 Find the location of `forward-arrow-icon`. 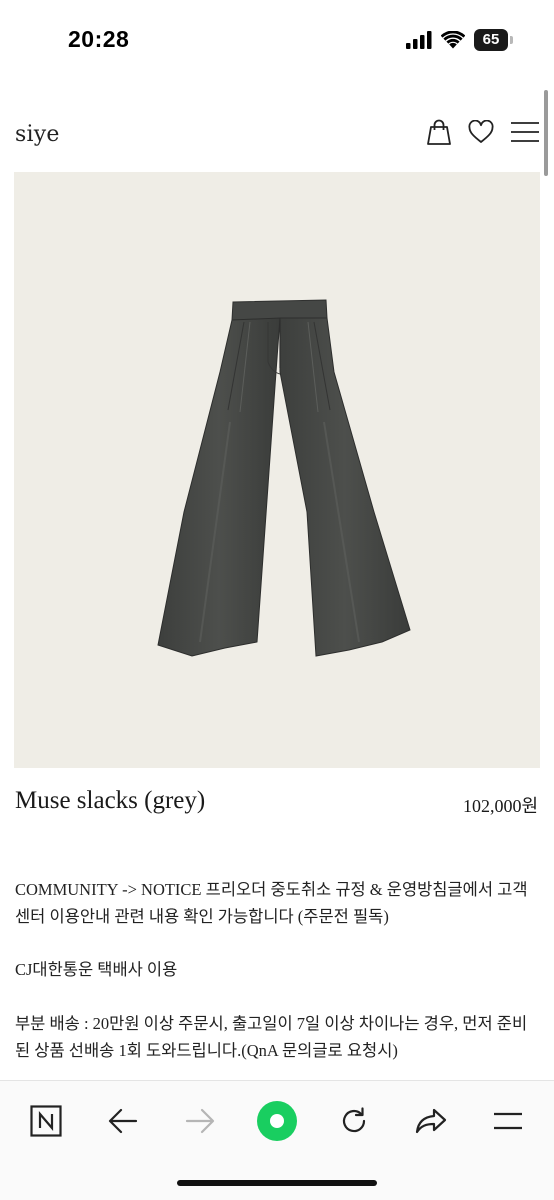

forward-arrow-icon is located at coordinates (200, 1121).